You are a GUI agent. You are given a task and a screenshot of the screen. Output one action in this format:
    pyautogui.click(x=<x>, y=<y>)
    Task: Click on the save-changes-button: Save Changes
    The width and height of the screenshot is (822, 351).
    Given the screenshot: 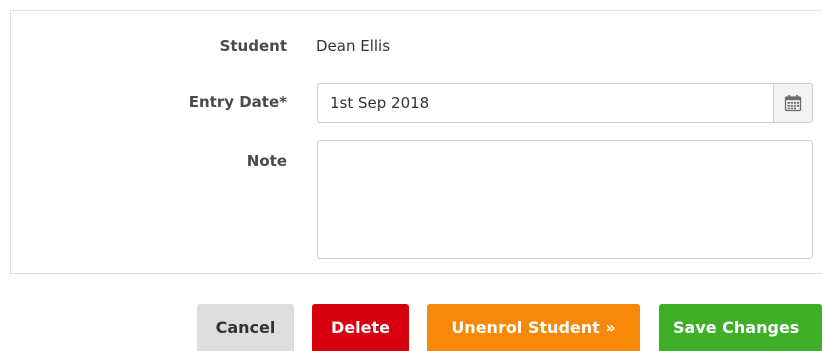 What is the action you would take?
    pyautogui.click(x=740, y=327)
    